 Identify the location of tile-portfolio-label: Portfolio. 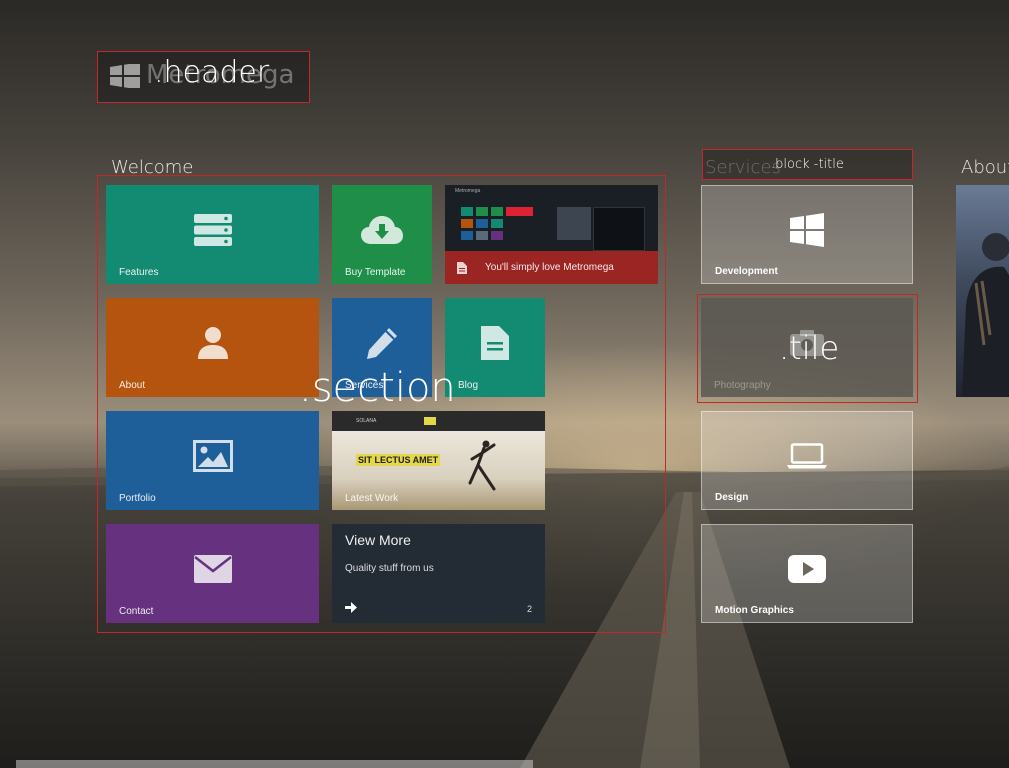
(137, 498).